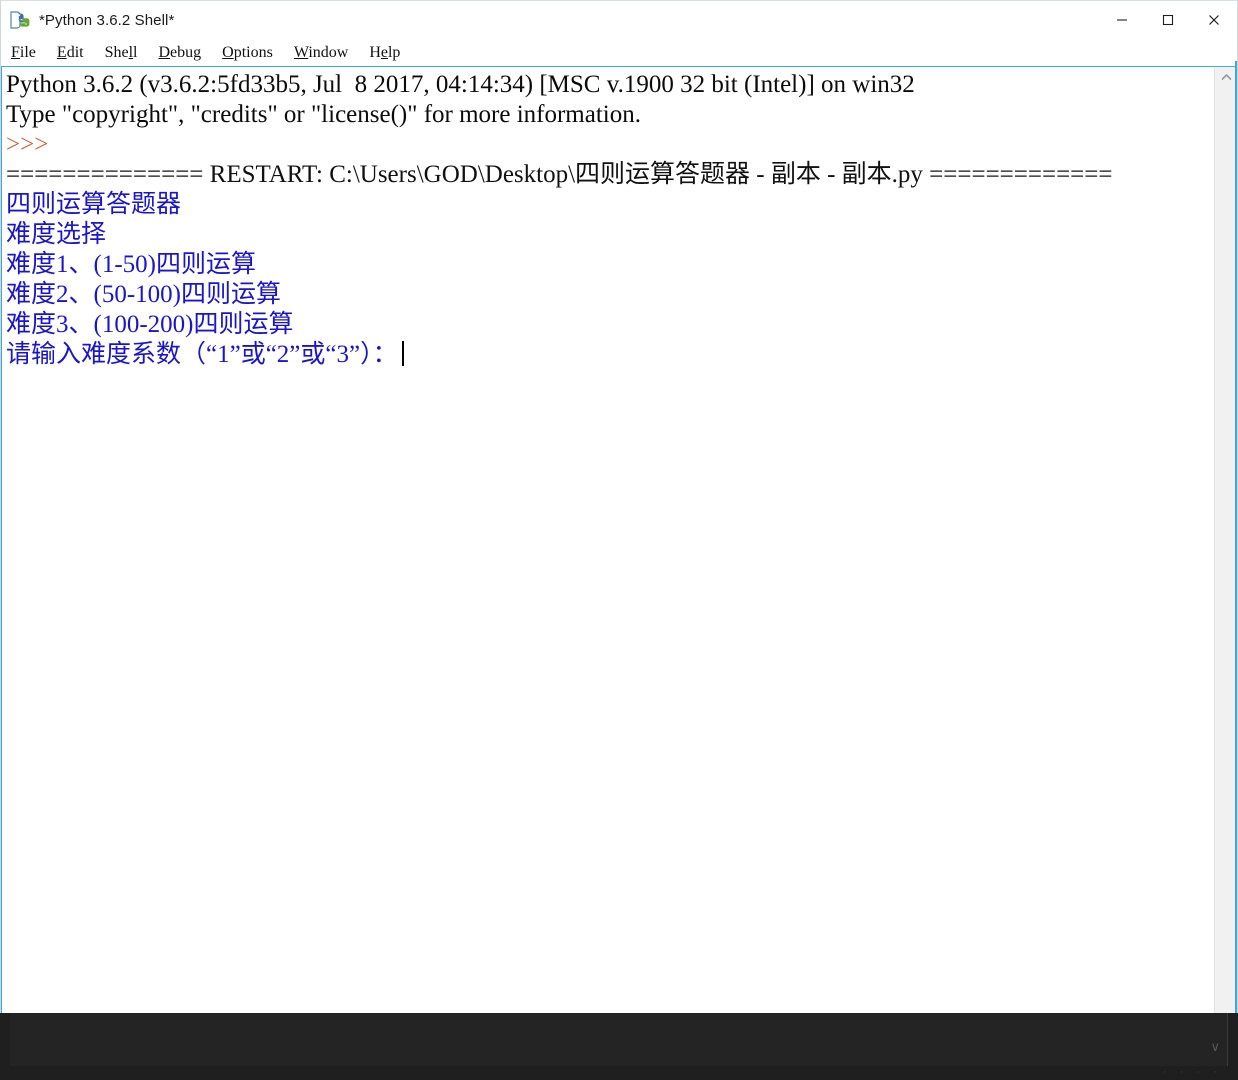 Image resolution: width=1238 pixels, height=1080 pixels. What do you see at coordinates (247, 53) in the screenshot?
I see `menu-item-options: Options` at bounding box center [247, 53].